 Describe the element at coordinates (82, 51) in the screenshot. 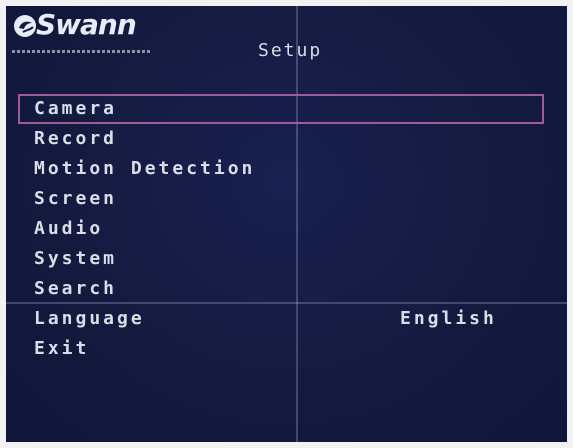

I see `brand-tagline-graphic` at that location.